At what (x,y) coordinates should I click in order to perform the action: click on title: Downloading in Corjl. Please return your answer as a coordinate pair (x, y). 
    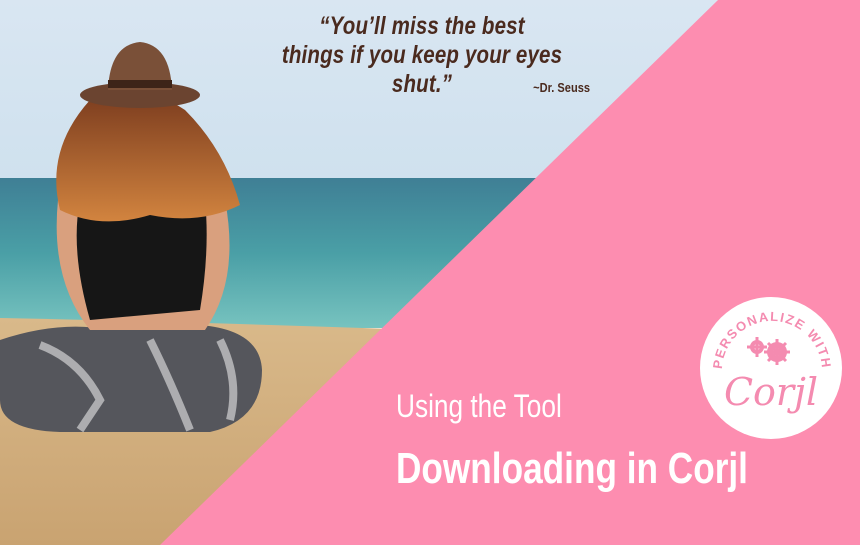
    Looking at the image, I should click on (572, 468).